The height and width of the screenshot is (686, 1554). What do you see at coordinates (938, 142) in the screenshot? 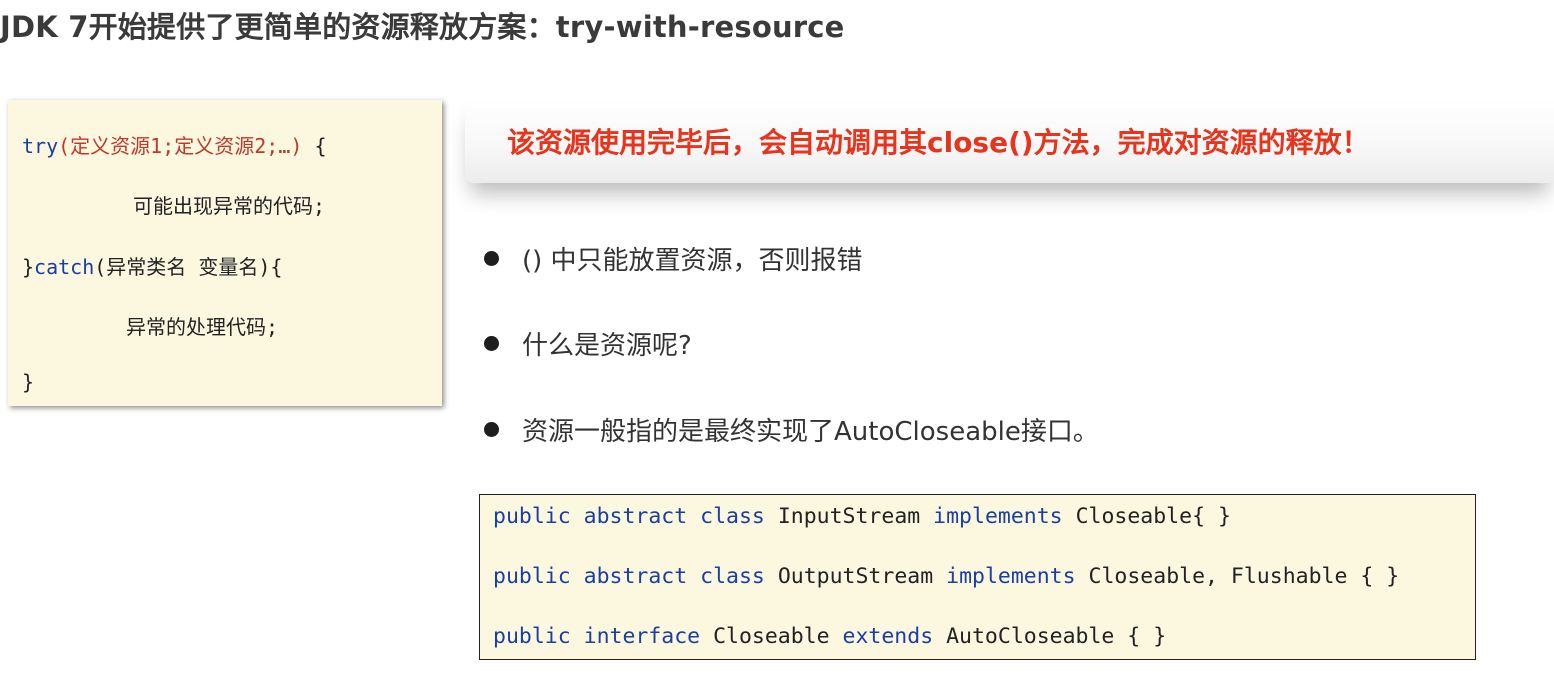
I see `callout-text: 该资源使用完毕后，会自动调用其close()方法，完成对资源的释放！` at bounding box center [938, 142].